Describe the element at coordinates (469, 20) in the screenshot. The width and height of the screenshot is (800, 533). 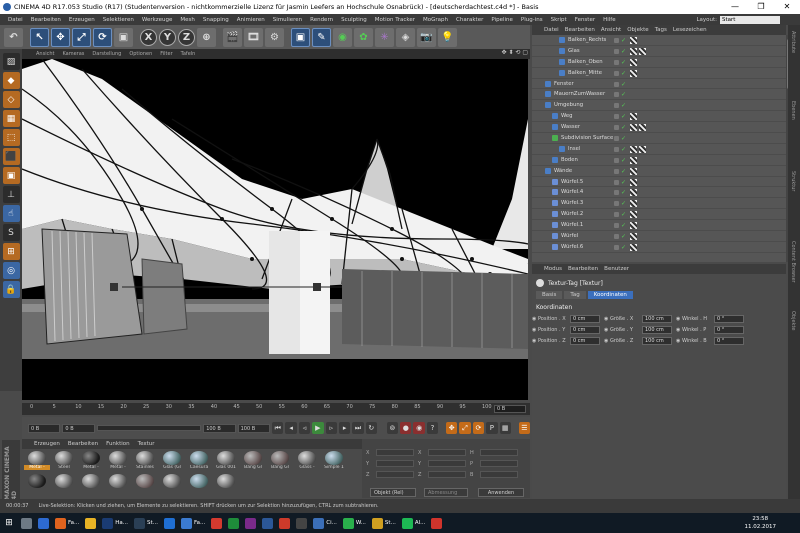
I see `menu-charakter: Charakter` at that location.